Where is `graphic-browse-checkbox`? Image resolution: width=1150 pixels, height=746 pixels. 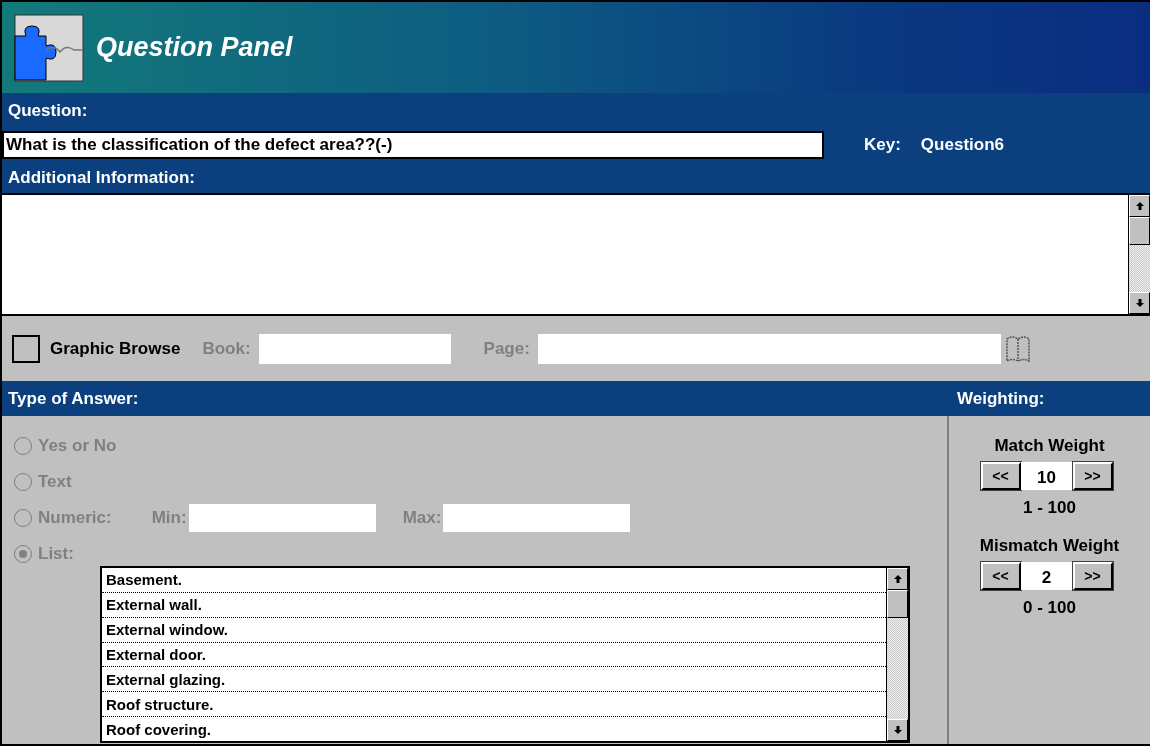
graphic-browse-checkbox is located at coordinates (26, 348).